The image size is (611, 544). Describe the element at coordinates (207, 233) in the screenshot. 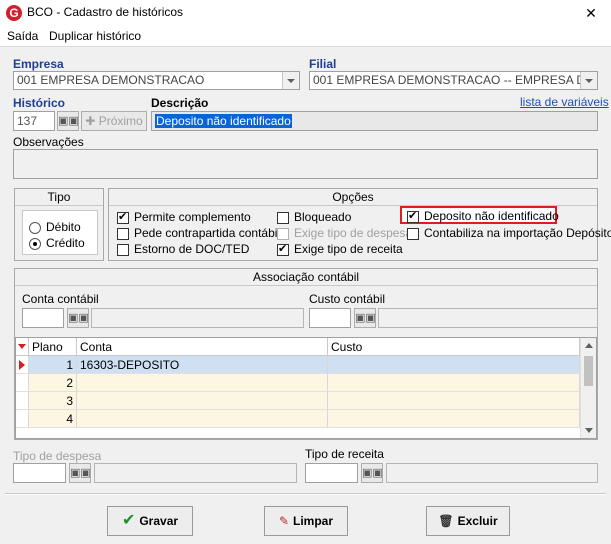

I see `pede-contrapartida-label: Pede contrapartida contábil` at that location.